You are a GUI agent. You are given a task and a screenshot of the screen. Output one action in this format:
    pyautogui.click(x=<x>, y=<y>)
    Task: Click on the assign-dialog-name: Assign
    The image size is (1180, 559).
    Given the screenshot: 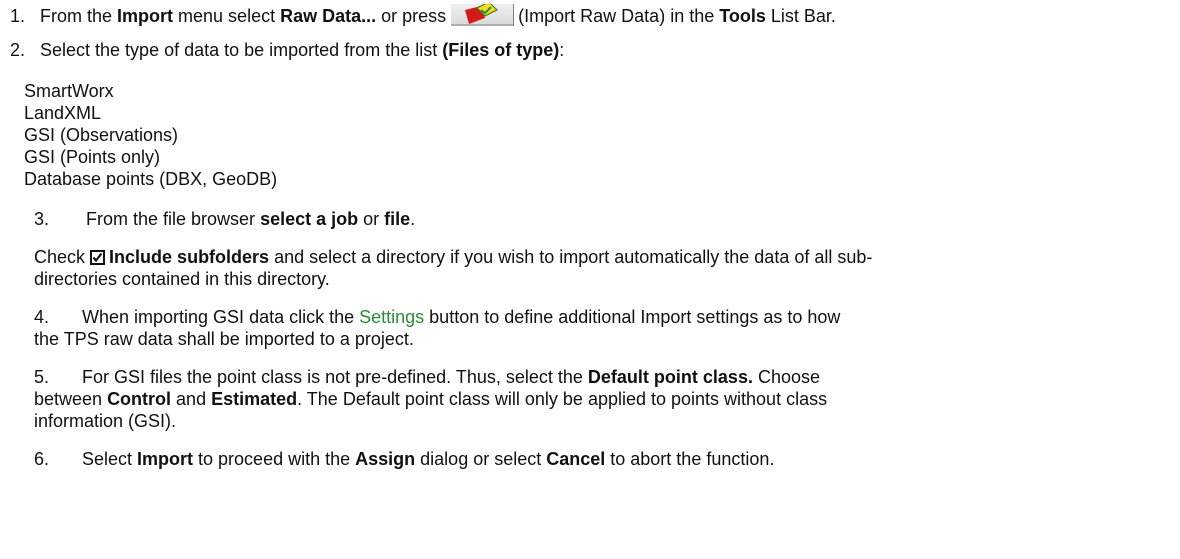 What is the action you would take?
    pyautogui.click(x=385, y=459)
    